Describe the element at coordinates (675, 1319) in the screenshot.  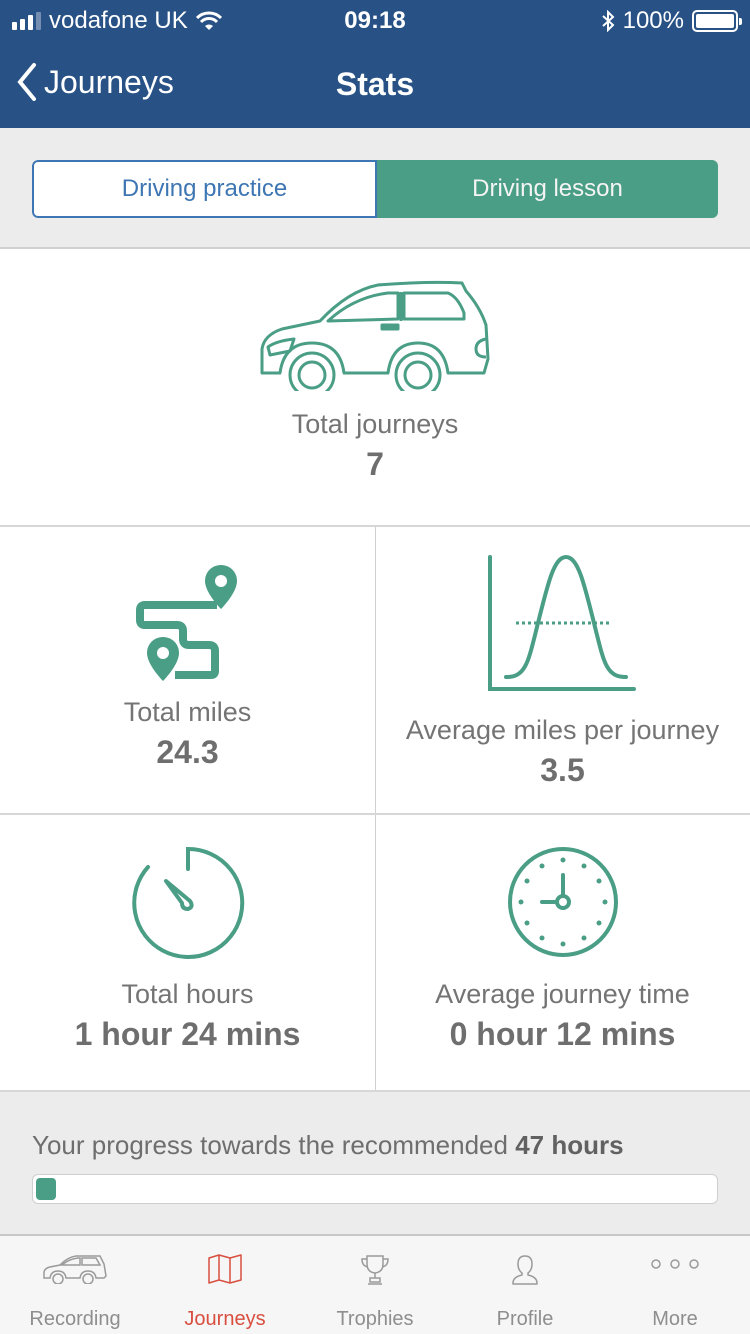
I see `tab-more-label: More` at that location.